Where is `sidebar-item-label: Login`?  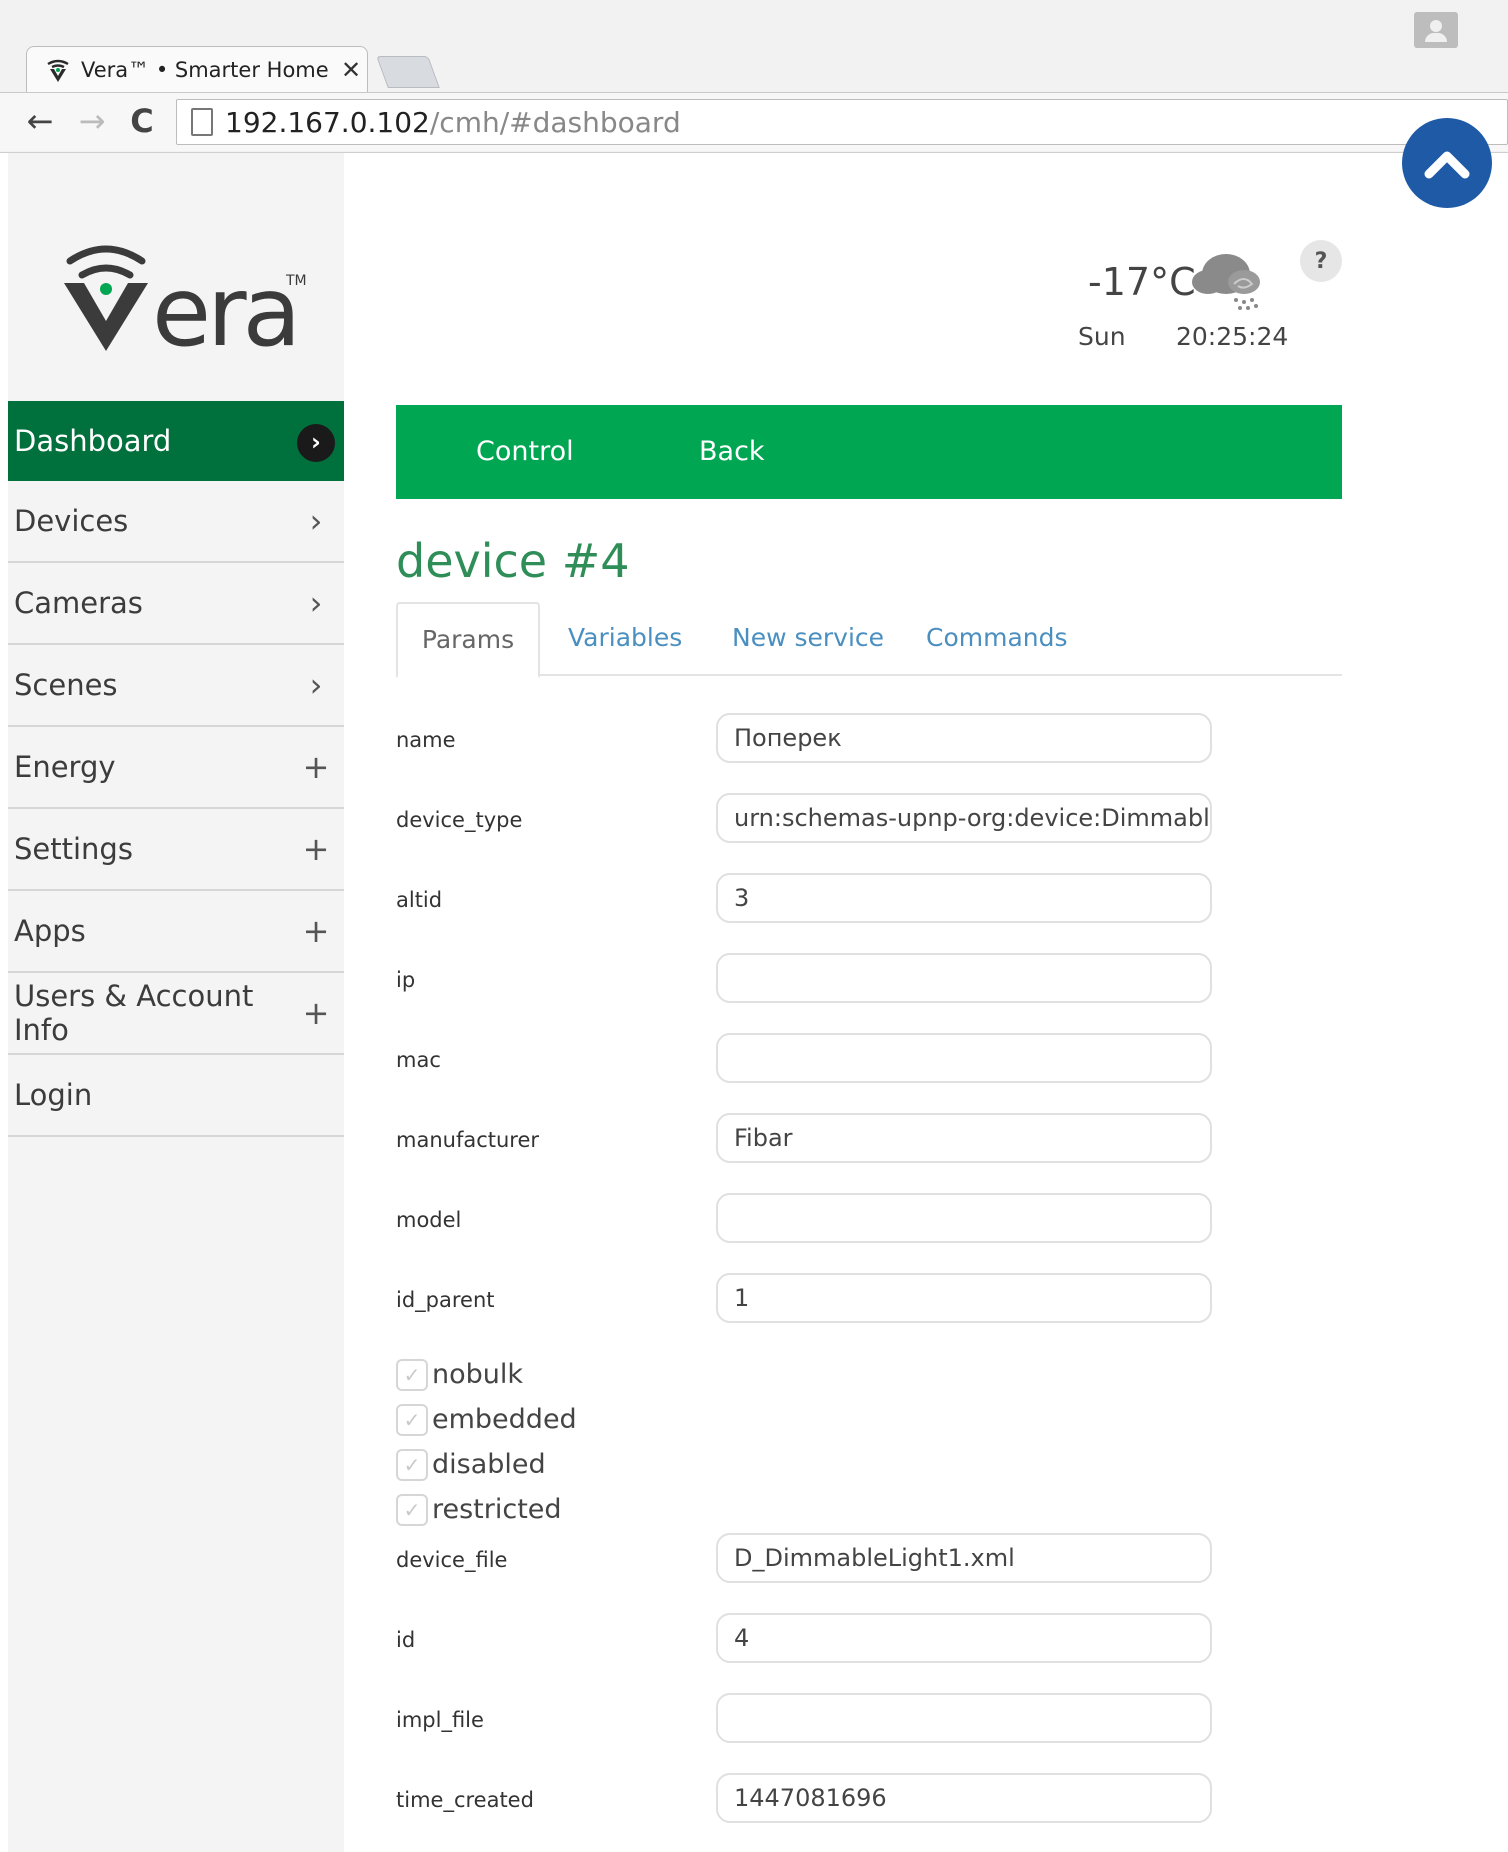 sidebar-item-label: Login is located at coordinates (53, 1095).